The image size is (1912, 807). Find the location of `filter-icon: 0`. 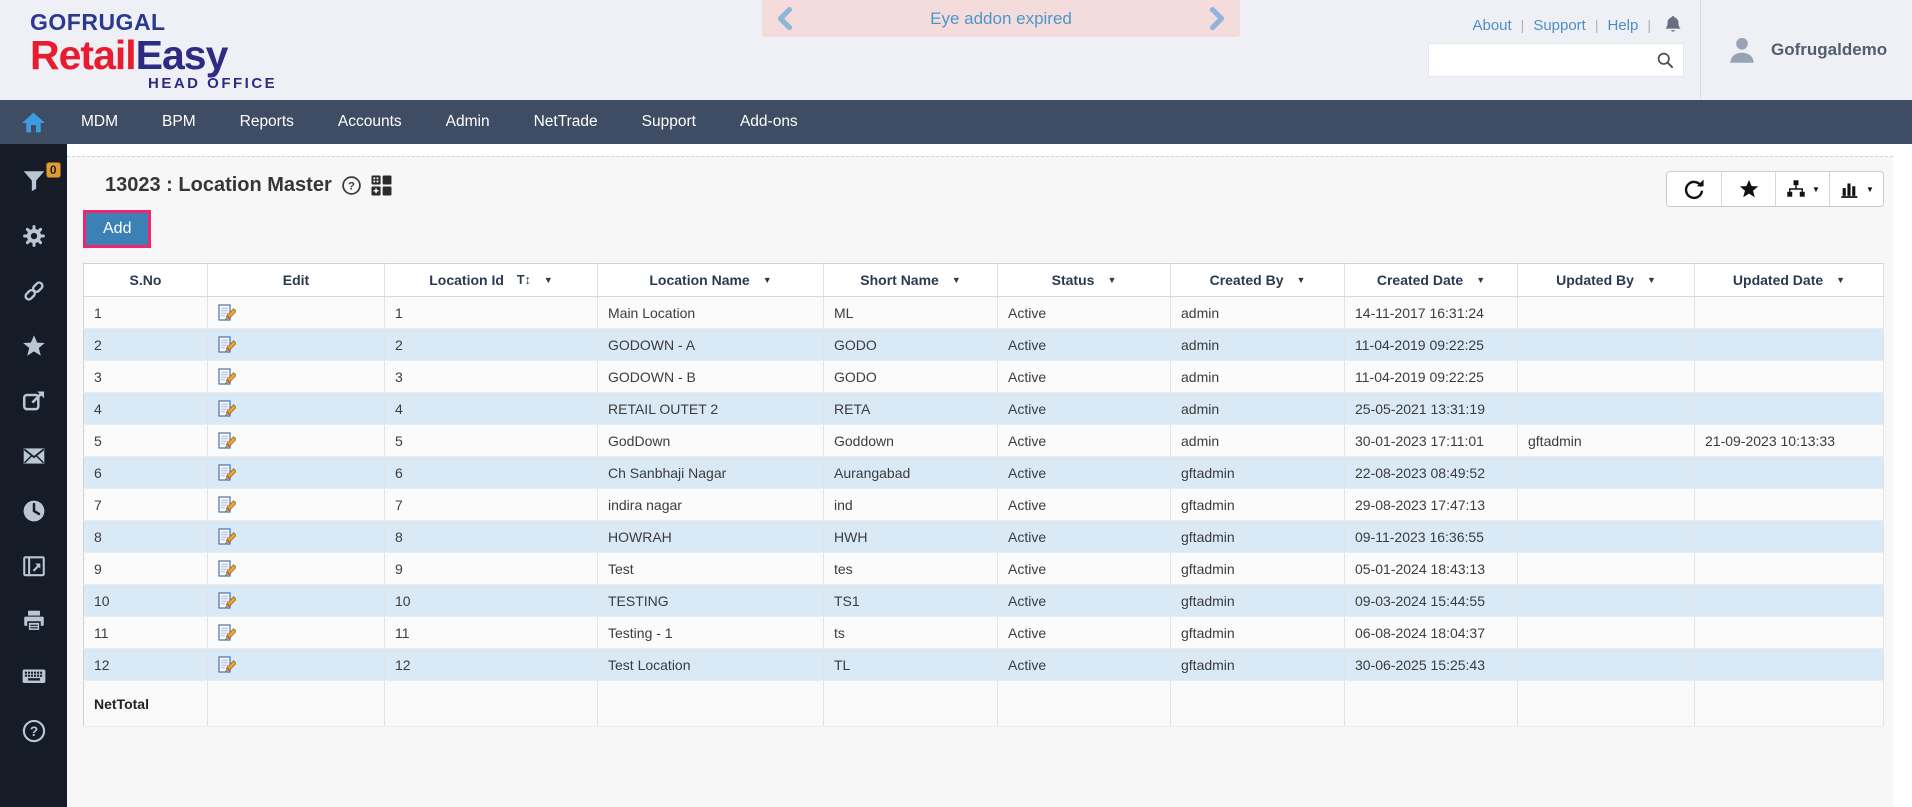

filter-icon: 0 is located at coordinates (41, 178).